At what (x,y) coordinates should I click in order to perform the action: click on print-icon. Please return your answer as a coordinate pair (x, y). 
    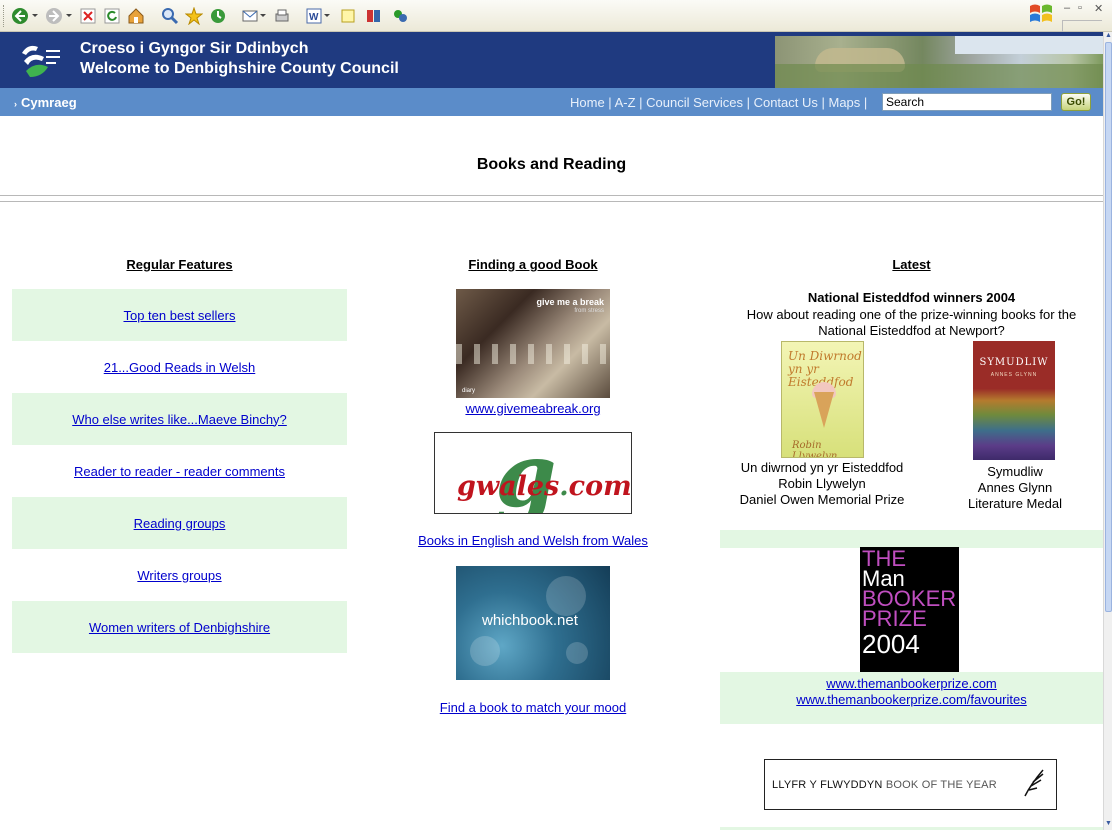
    Looking at the image, I should click on (282, 16).